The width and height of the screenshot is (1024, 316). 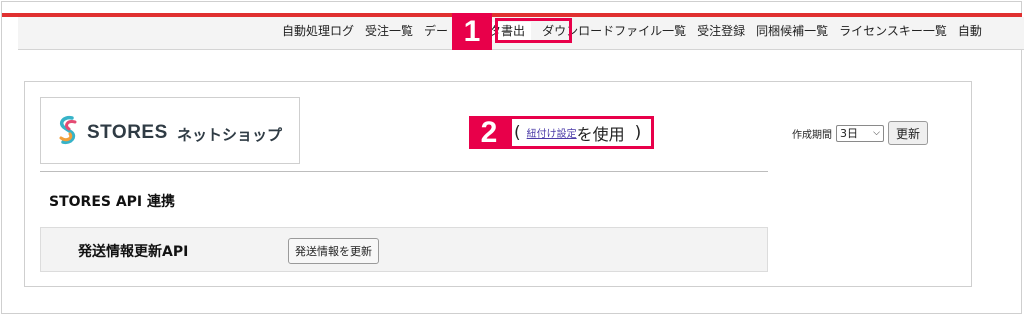 What do you see at coordinates (908, 133) in the screenshot?
I see `update-button: 更新` at bounding box center [908, 133].